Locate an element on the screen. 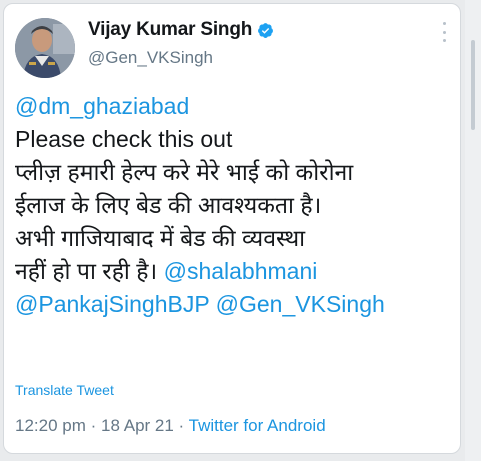 The width and height of the screenshot is (481, 461). more-options-icon is located at coordinates (444, 32).